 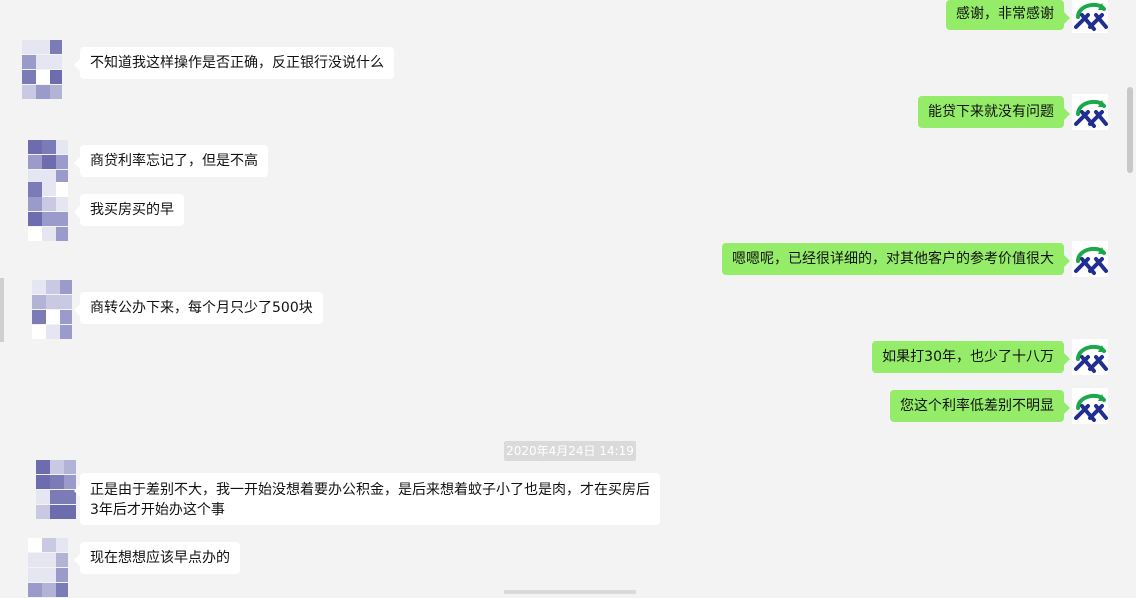 I want to click on message-bubble-outgoing: 如果打30年，也少了十八万, so click(x=971, y=357).